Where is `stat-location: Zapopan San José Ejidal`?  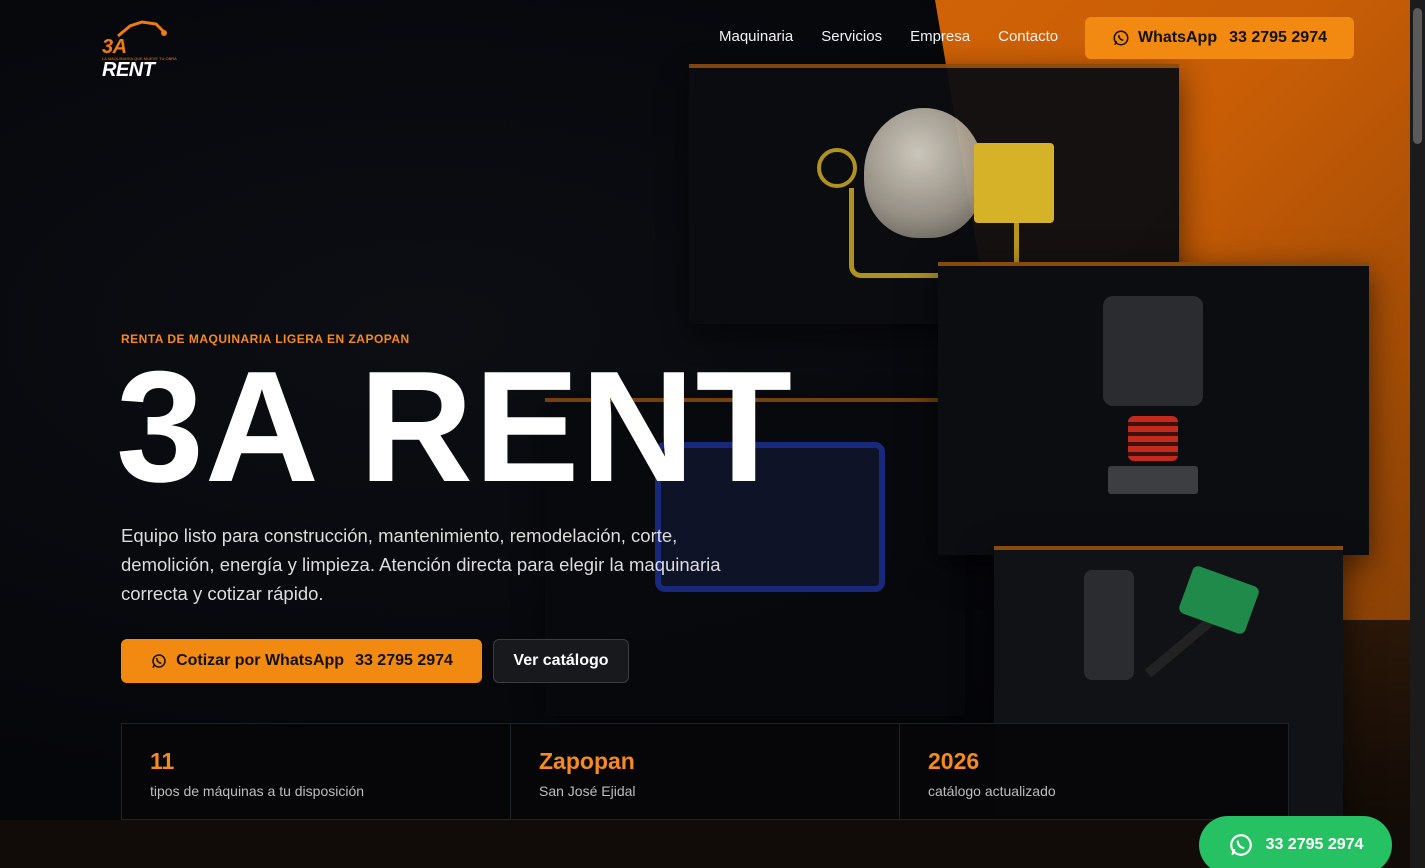 stat-location: Zapopan San José Ejidal is located at coordinates (705, 771).